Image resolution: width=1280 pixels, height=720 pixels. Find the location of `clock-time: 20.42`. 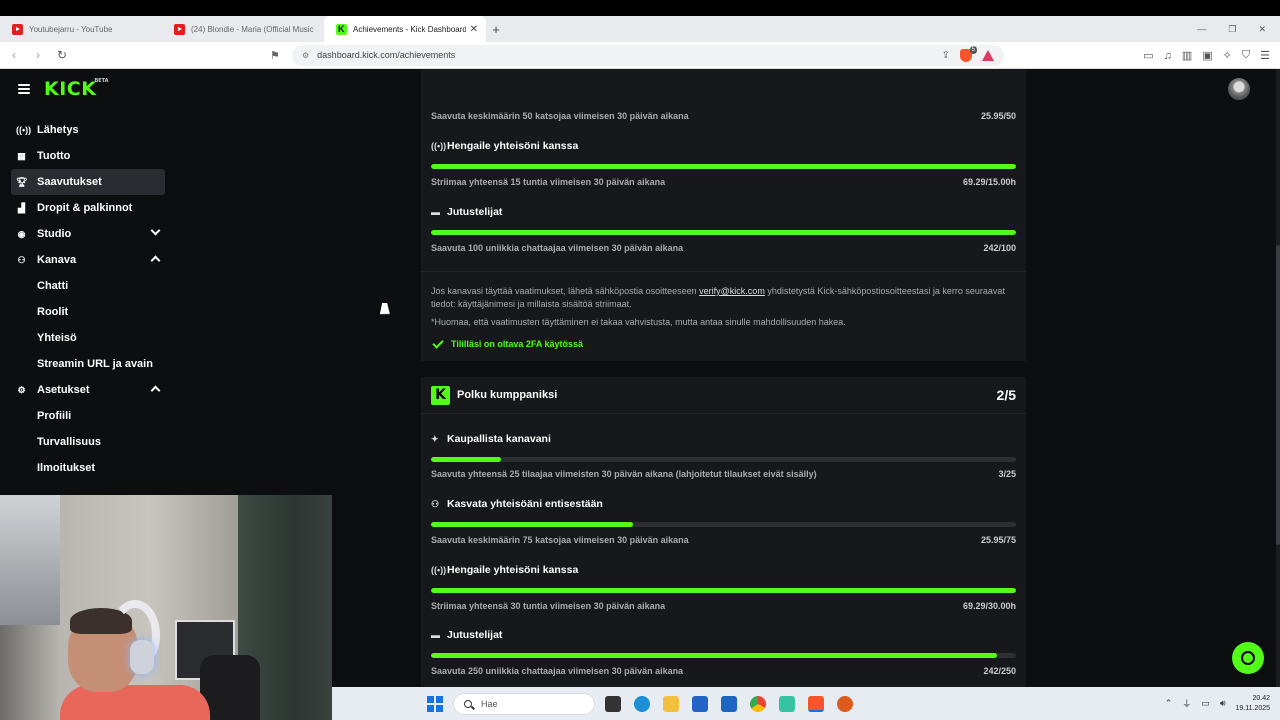

clock-time: 20.42 is located at coordinates (1261, 698).